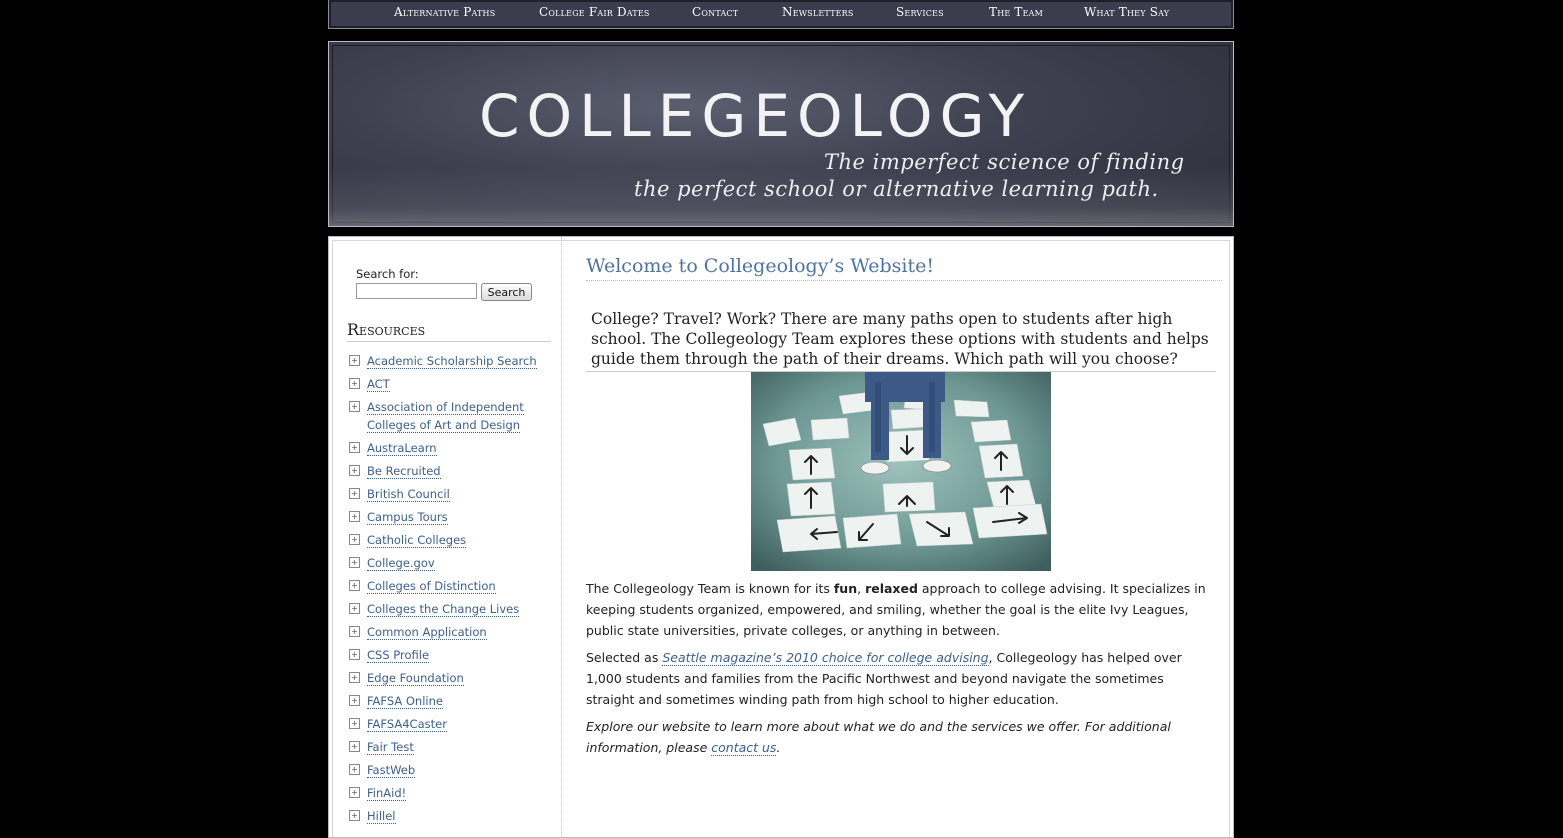 The image size is (1563, 838). Describe the element at coordinates (431, 586) in the screenshot. I see `resource-link: Colleges of Distinction` at that location.